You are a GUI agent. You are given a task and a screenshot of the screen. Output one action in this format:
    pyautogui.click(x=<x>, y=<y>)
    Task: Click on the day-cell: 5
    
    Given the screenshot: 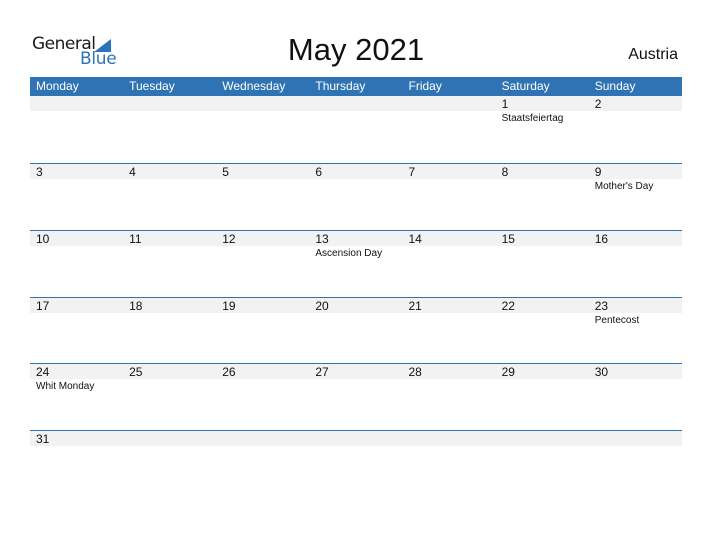 What is the action you would take?
    pyautogui.click(x=262, y=194)
    